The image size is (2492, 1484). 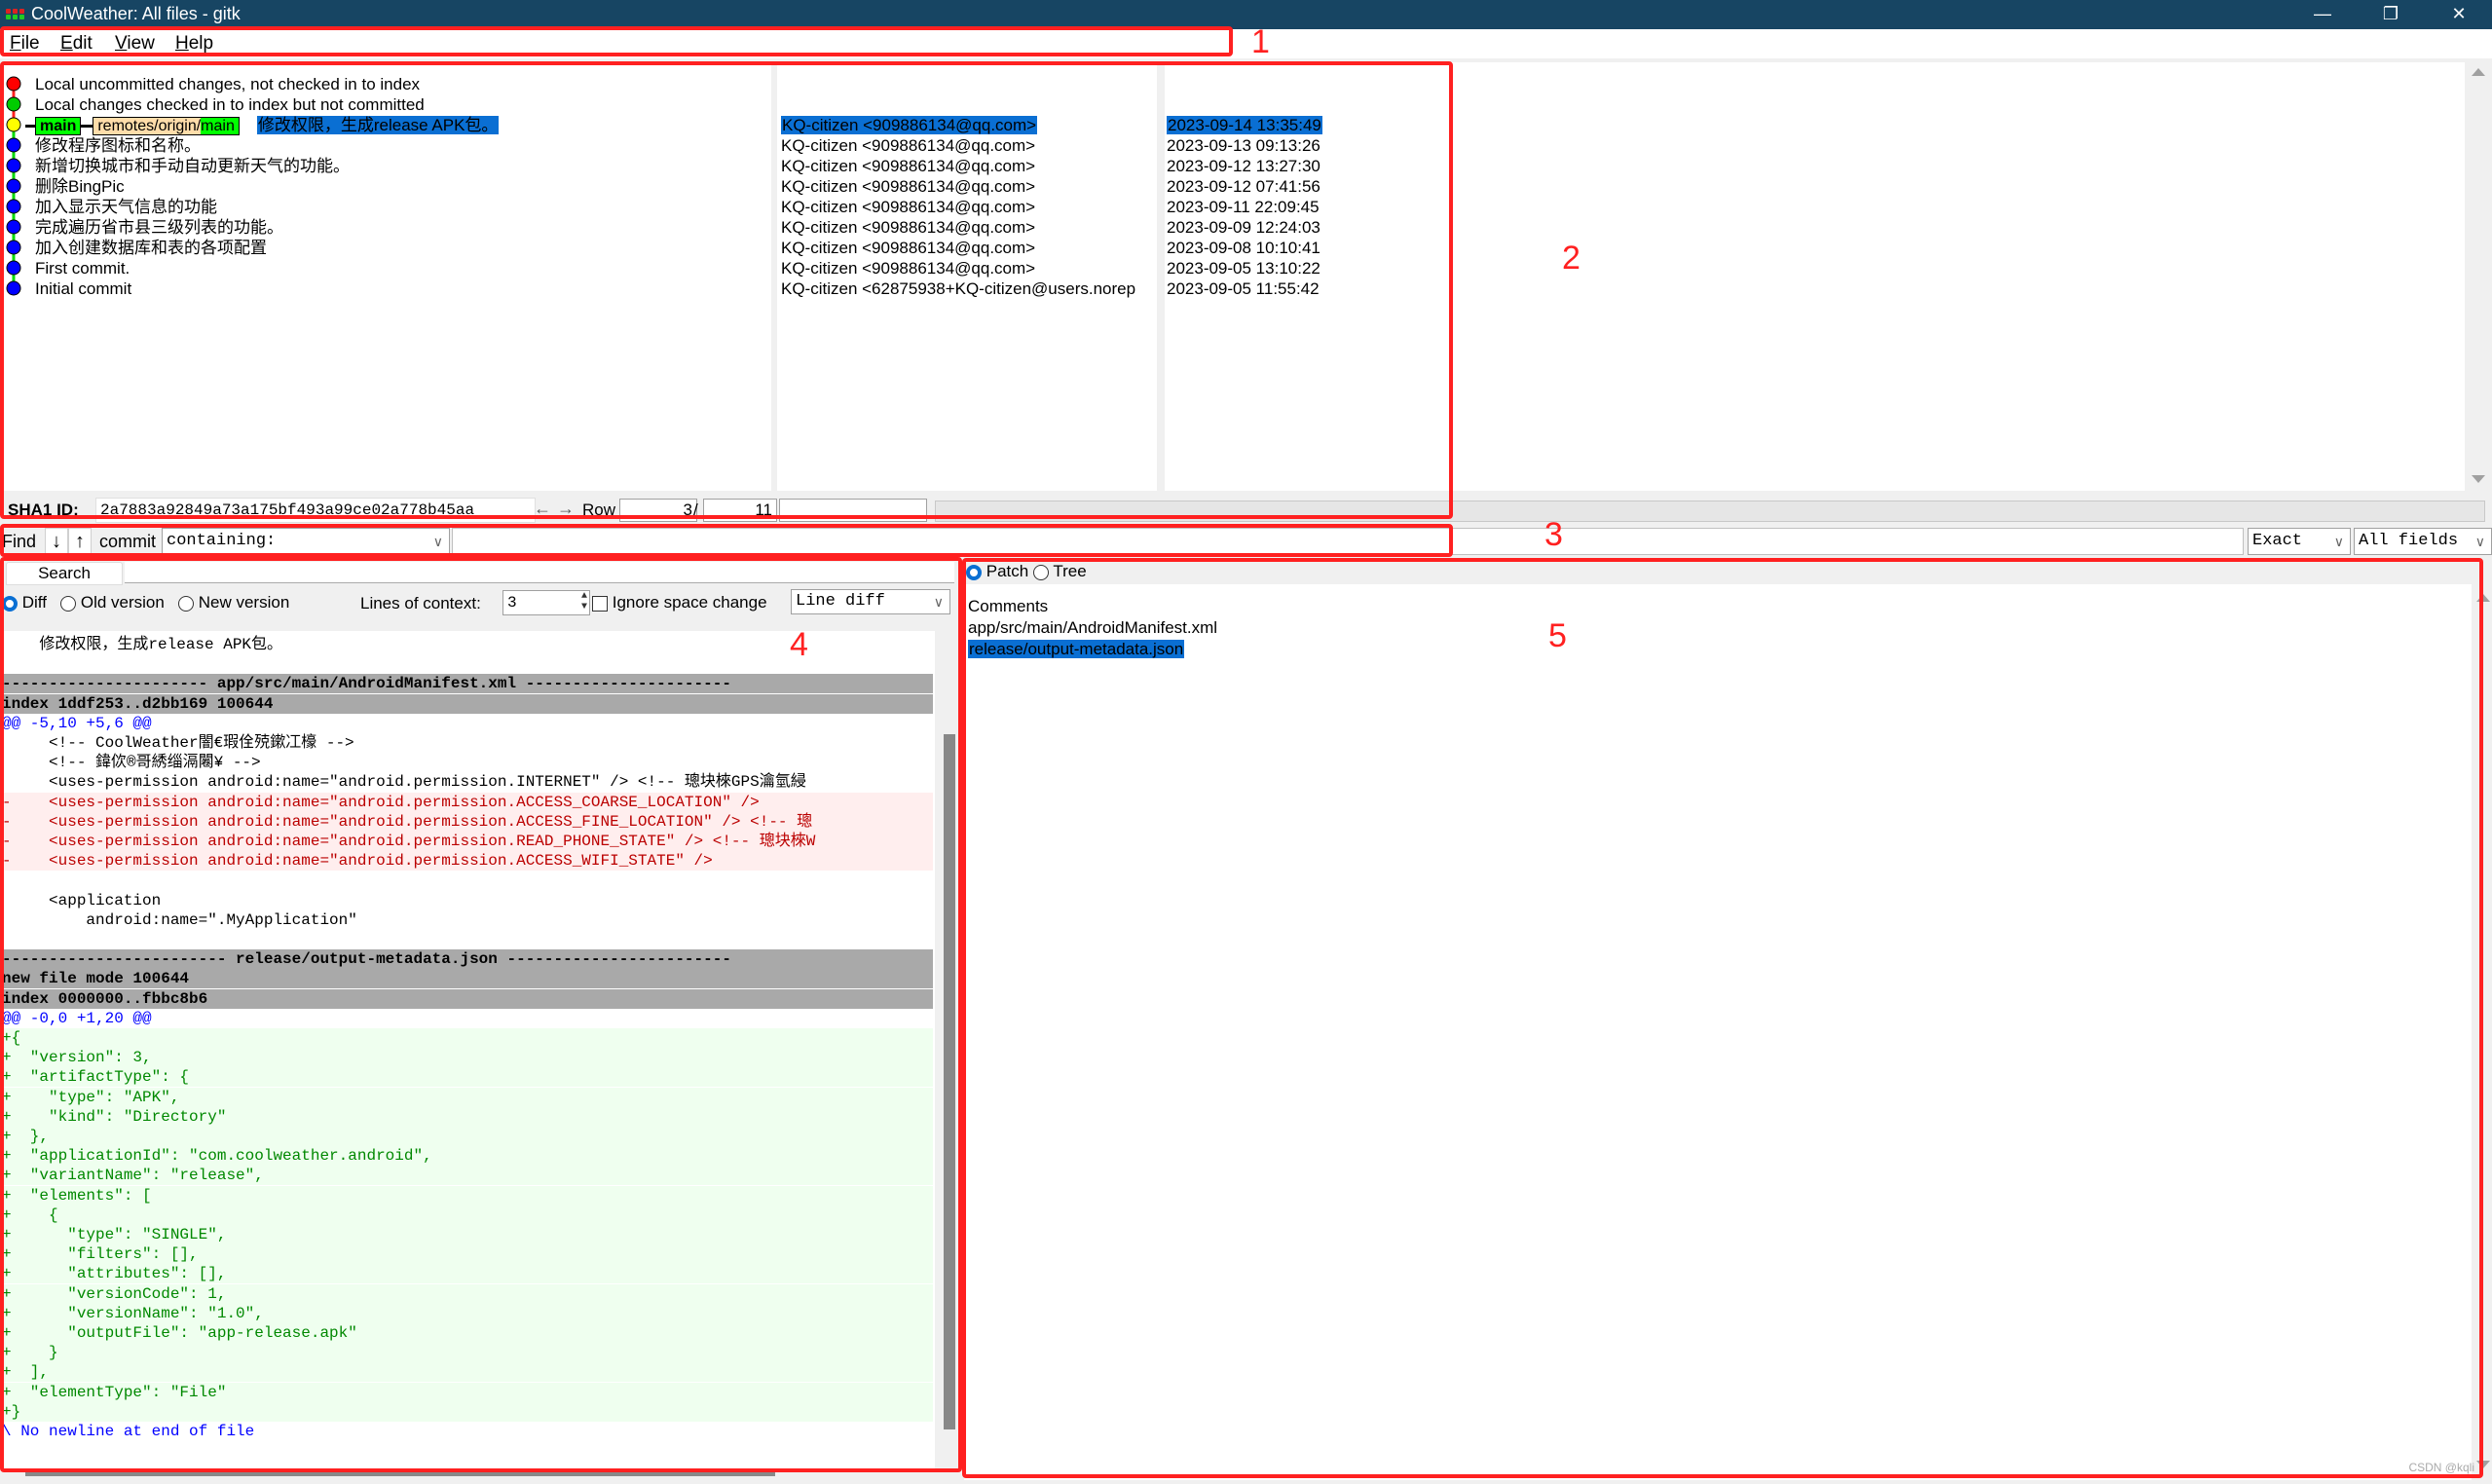 What do you see at coordinates (1710, 511) in the screenshot?
I see `status-bar` at bounding box center [1710, 511].